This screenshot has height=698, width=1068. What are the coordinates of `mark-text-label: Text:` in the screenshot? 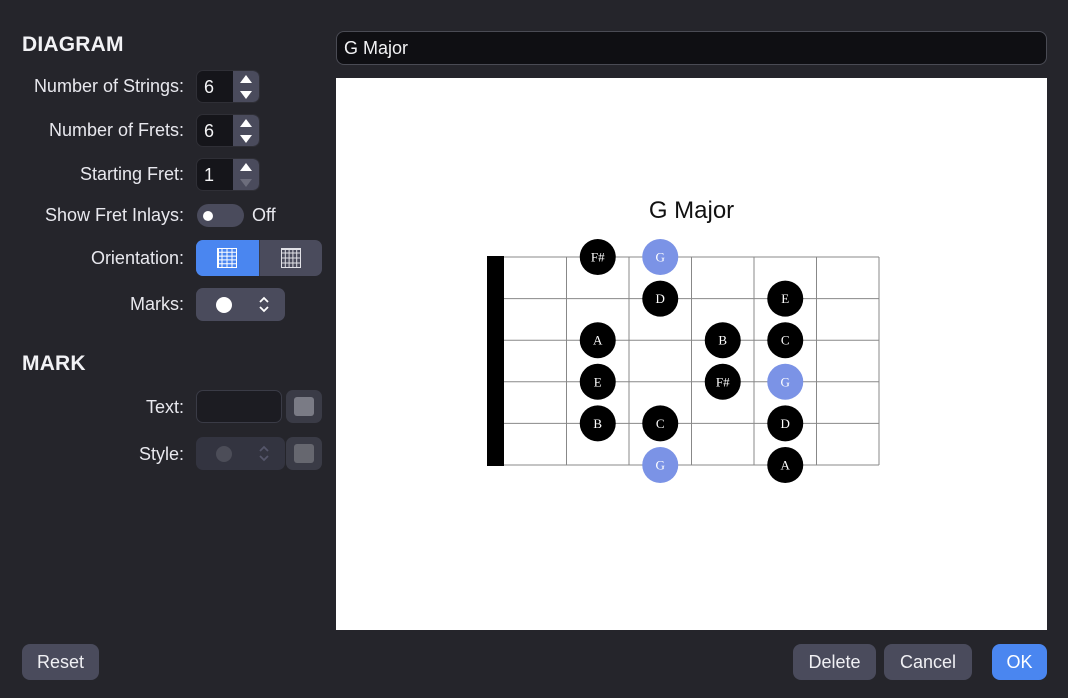 It's located at (164, 407).